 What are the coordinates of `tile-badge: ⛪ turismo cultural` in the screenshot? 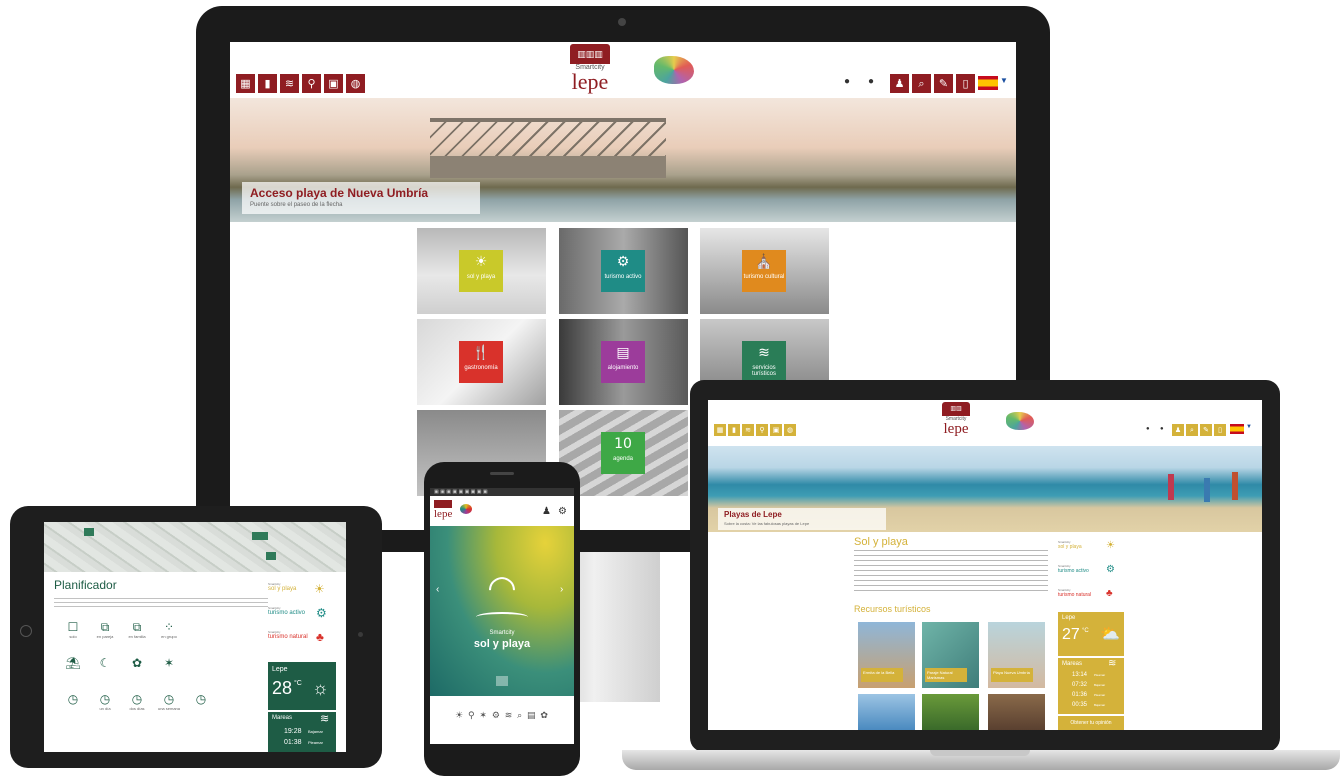 It's located at (764, 271).